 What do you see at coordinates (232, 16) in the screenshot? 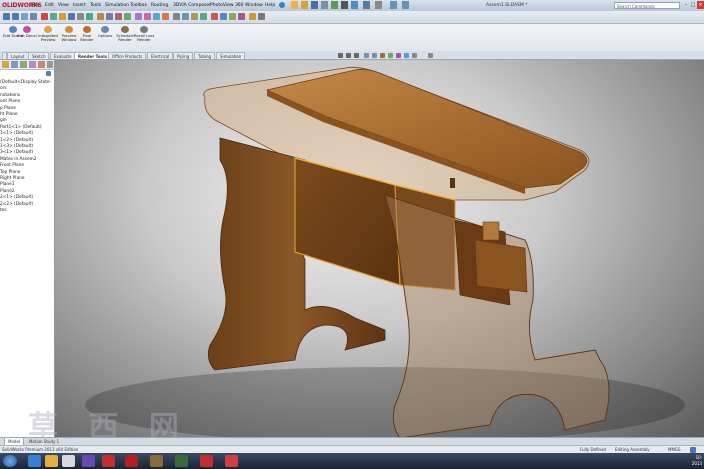
I see `routing-icon` at bounding box center [232, 16].